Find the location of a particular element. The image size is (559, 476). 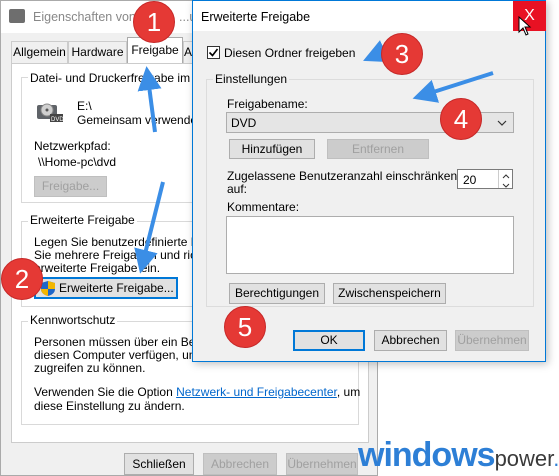

step-badge-3: 3 is located at coordinates (402, 54).